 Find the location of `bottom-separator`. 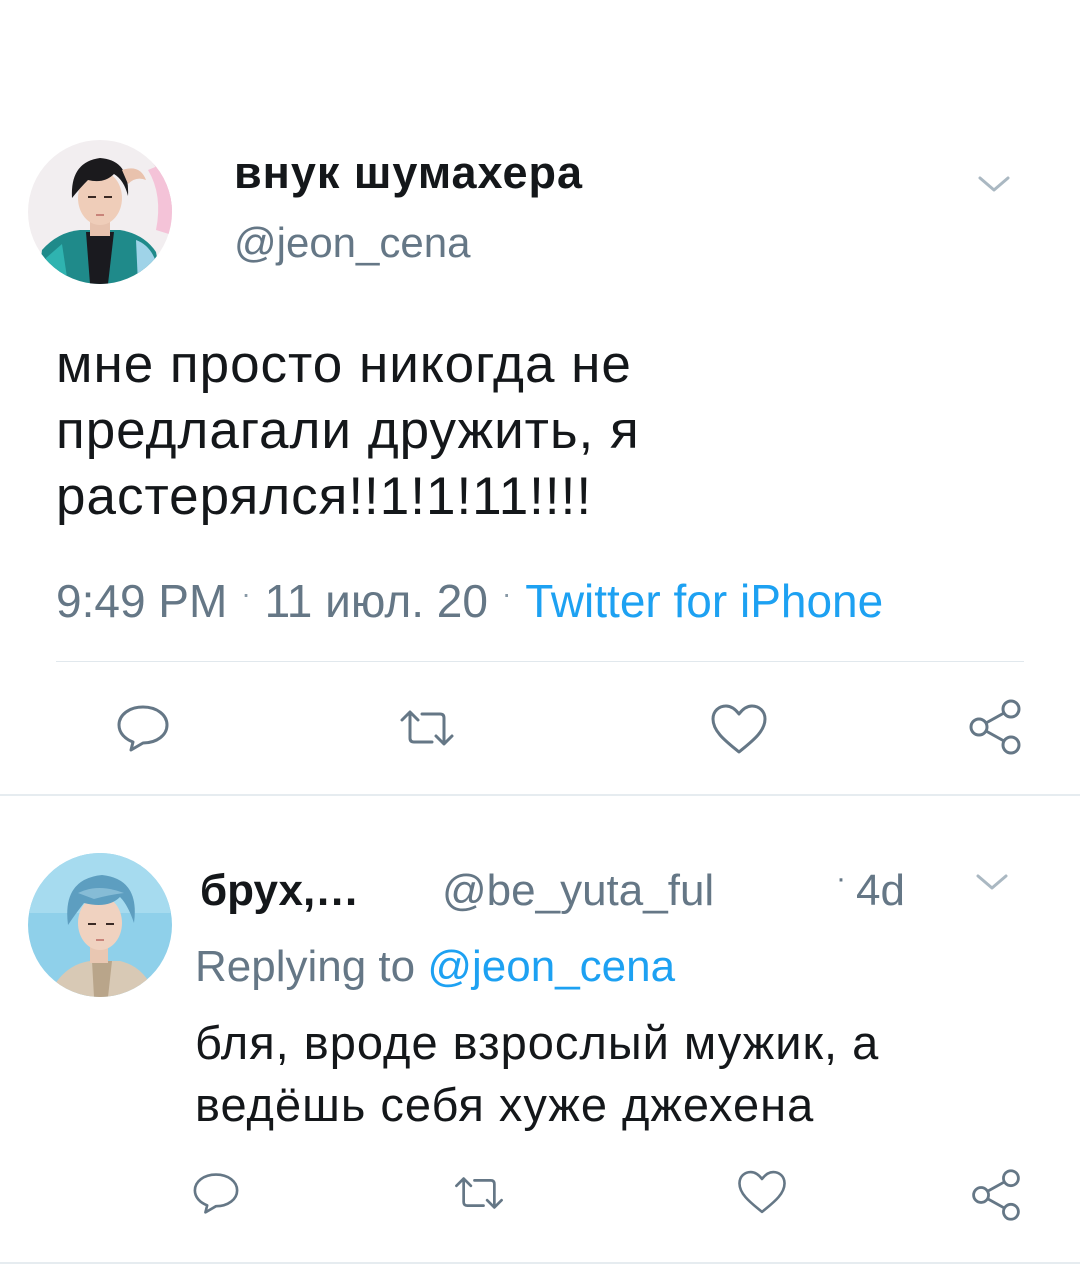

bottom-separator is located at coordinates (540, 1263).